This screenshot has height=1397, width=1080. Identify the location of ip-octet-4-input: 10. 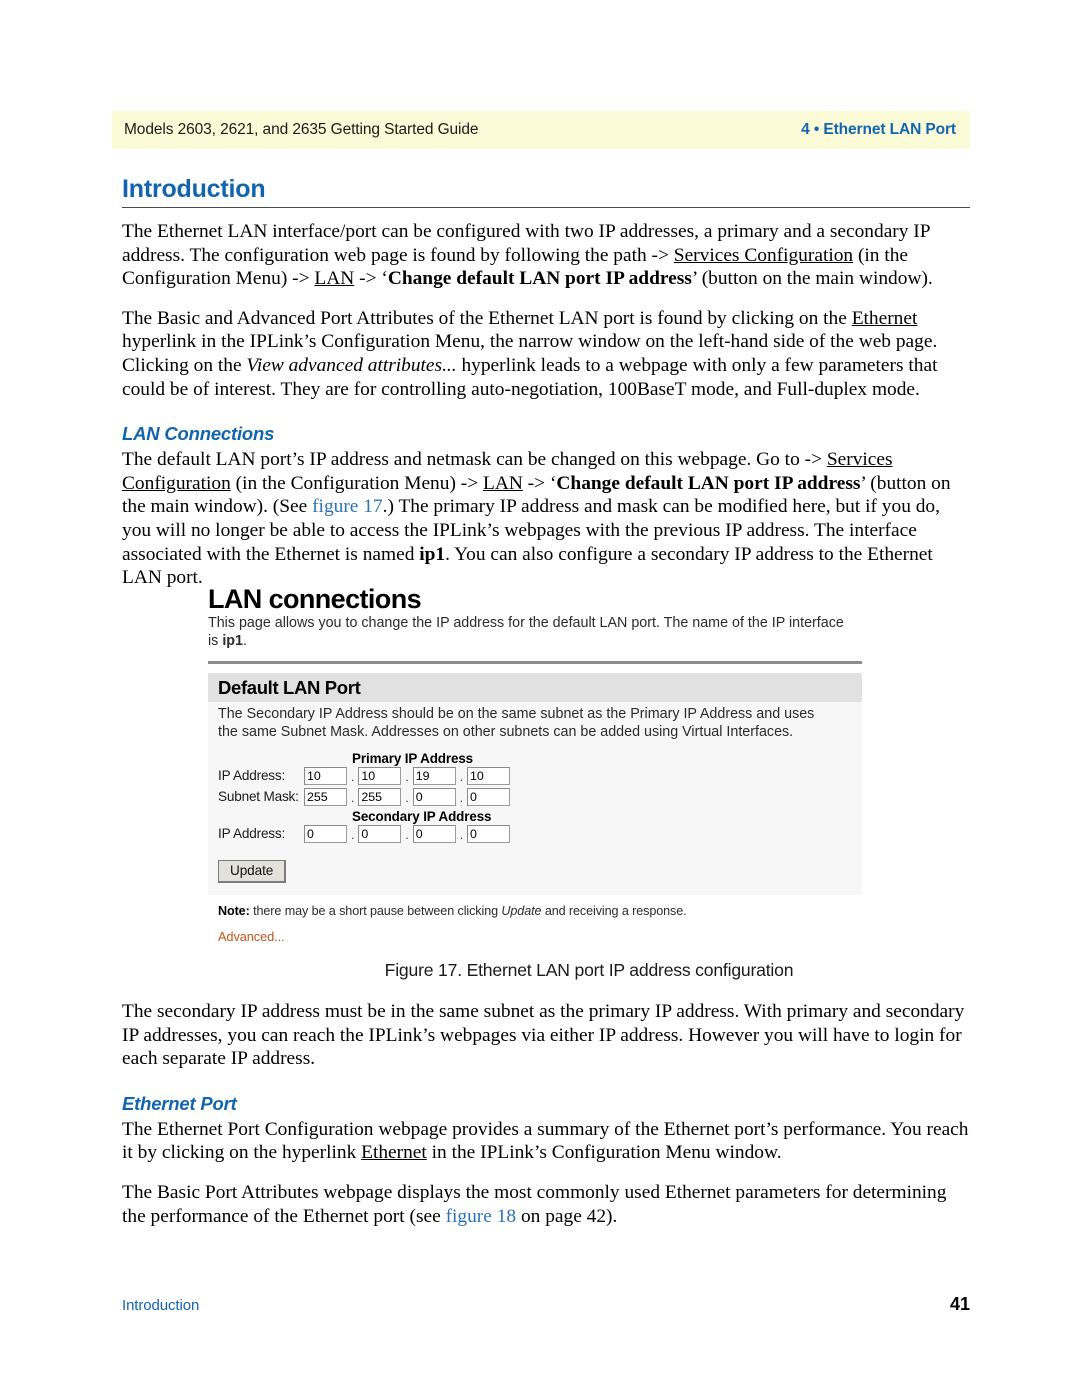
(489, 775).